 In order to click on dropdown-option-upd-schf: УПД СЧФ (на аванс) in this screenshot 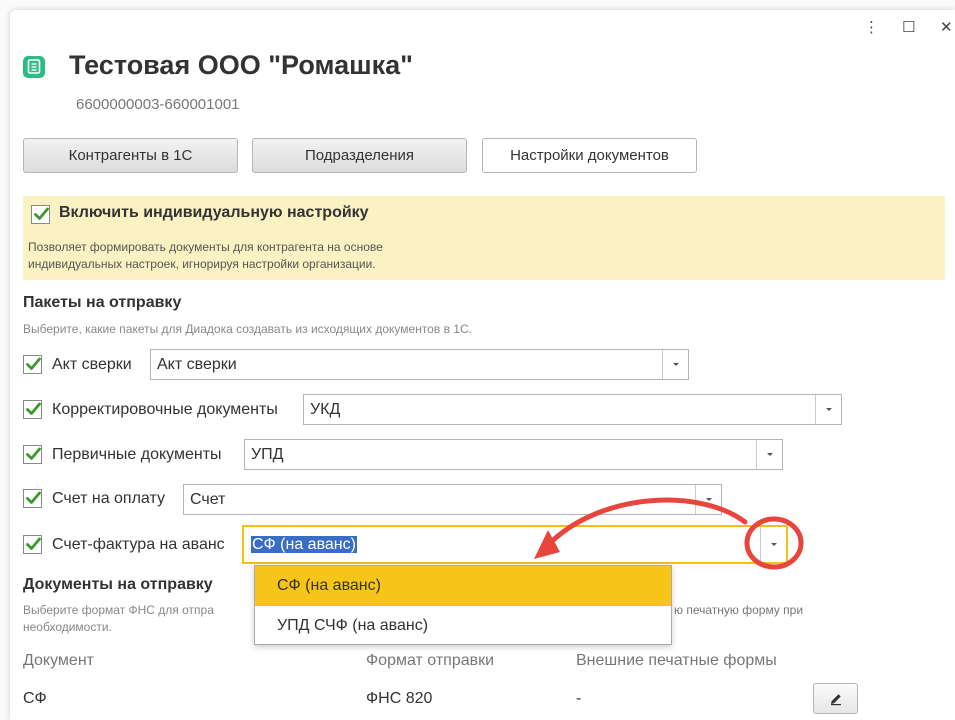, I will do `click(463, 626)`.